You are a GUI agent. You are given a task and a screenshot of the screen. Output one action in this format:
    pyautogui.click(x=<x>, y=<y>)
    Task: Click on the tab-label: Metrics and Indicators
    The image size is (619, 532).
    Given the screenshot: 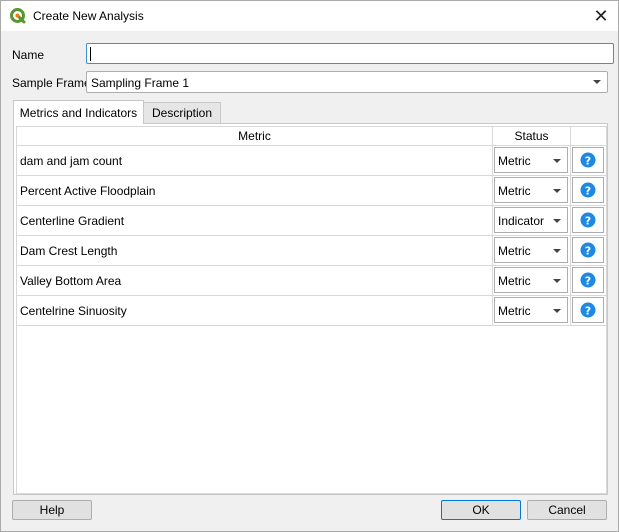 What is the action you would take?
    pyautogui.click(x=78, y=112)
    